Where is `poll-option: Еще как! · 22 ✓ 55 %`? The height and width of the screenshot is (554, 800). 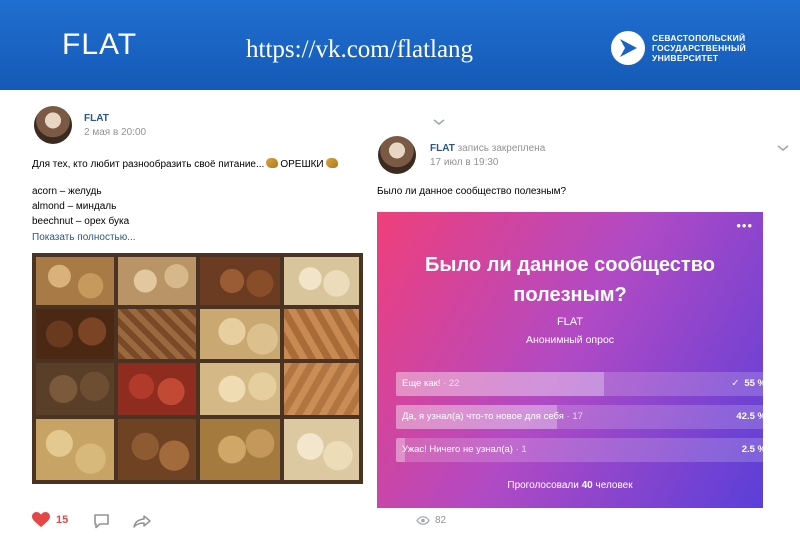
poll-option: Еще как! · 22 ✓ 55 % is located at coordinates (585, 384).